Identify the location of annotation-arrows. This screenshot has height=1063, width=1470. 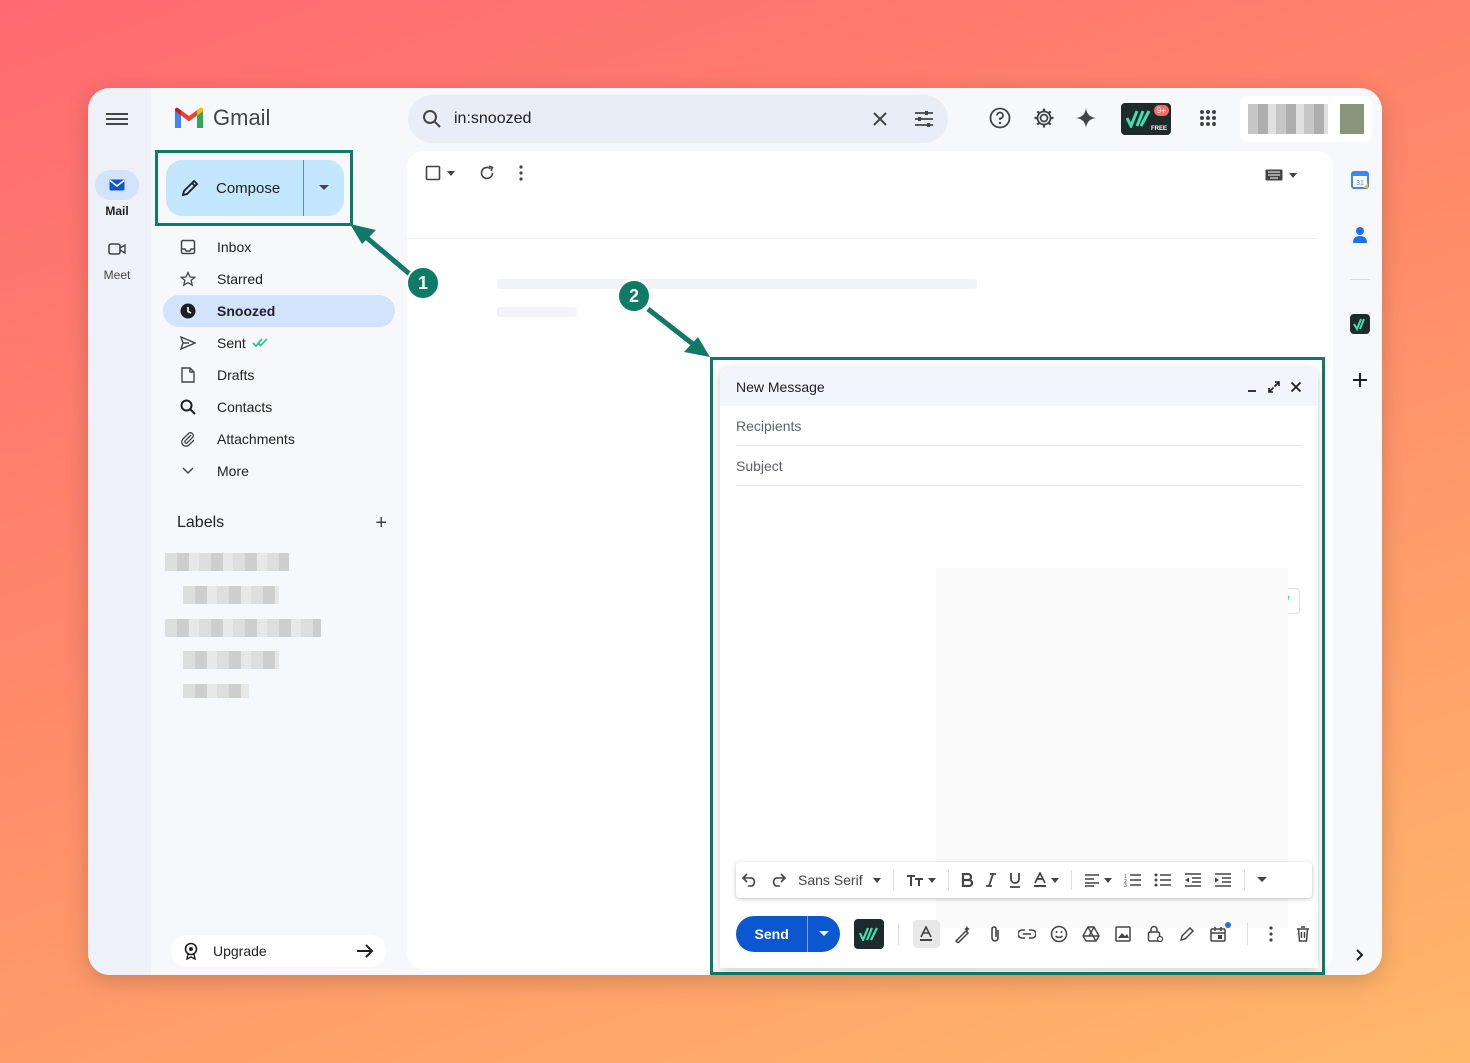
(530, 290).